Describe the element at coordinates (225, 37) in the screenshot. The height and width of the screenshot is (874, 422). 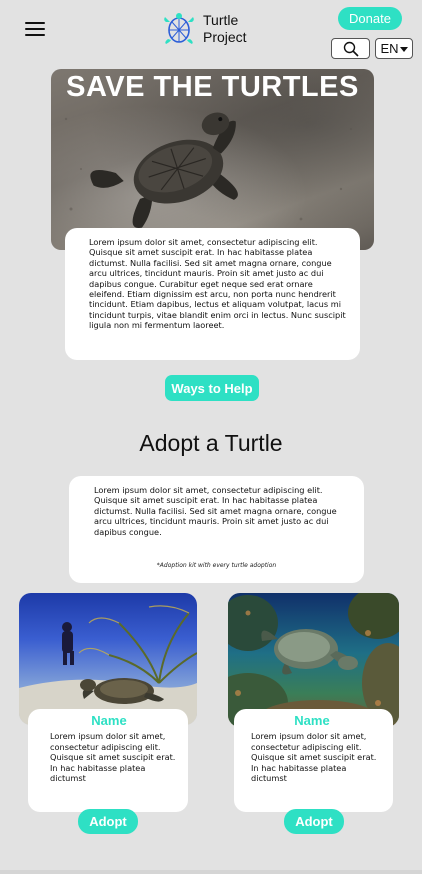
I see `brand-line-2: Project` at that location.